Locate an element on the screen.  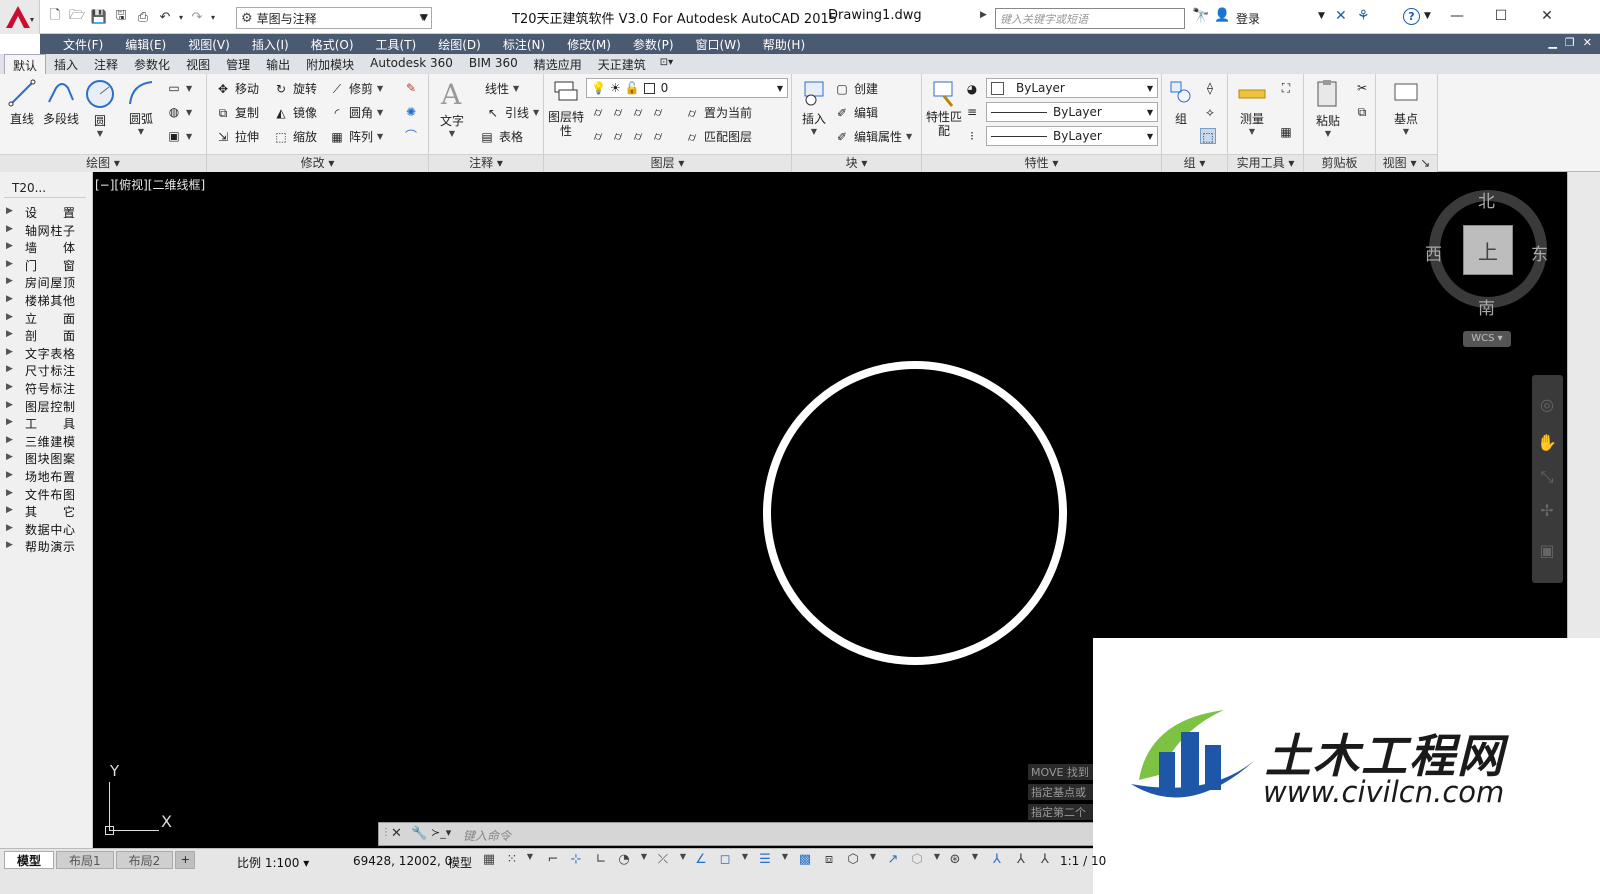
annotation-scale-icon: ⅄ is located at coordinates (1045, 861).